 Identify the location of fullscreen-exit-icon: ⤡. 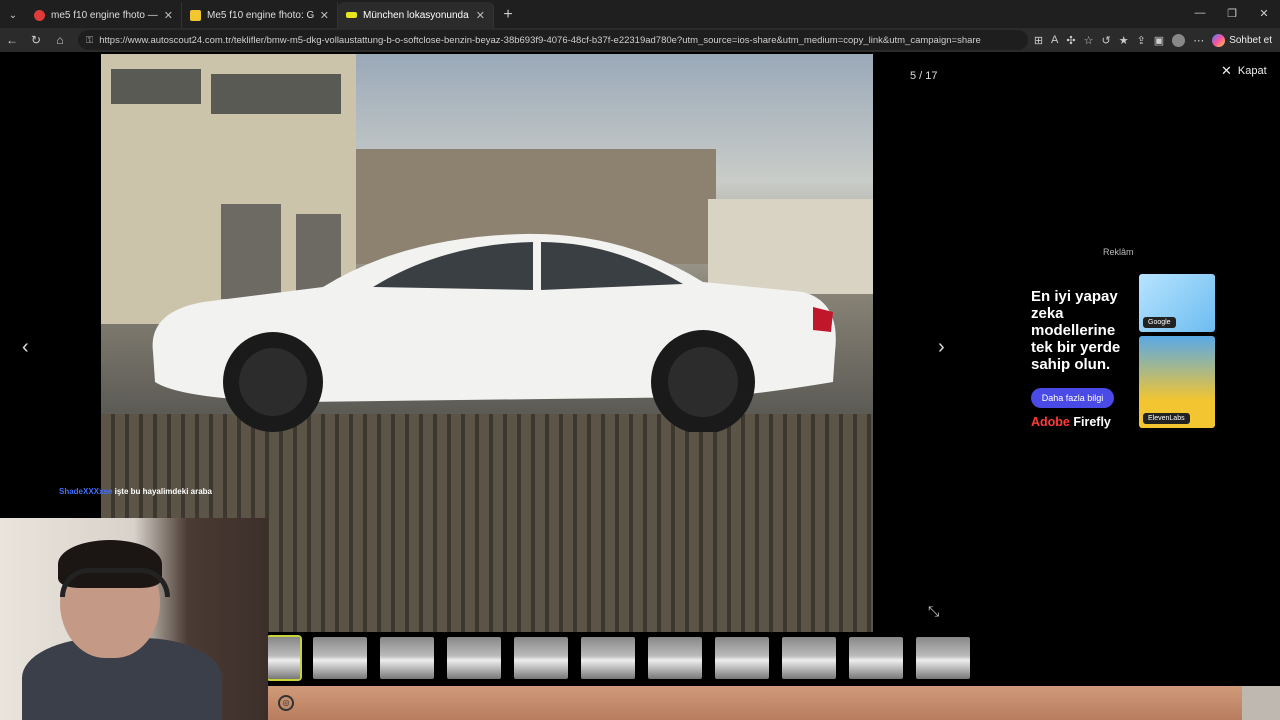
(933, 611).